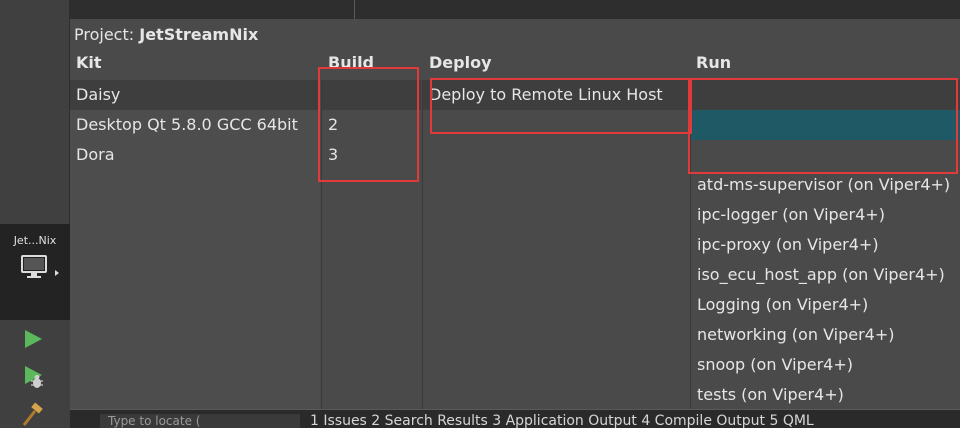 This screenshot has height=428, width=960. Describe the element at coordinates (34, 266) in the screenshot. I see `monitor-icon` at that location.